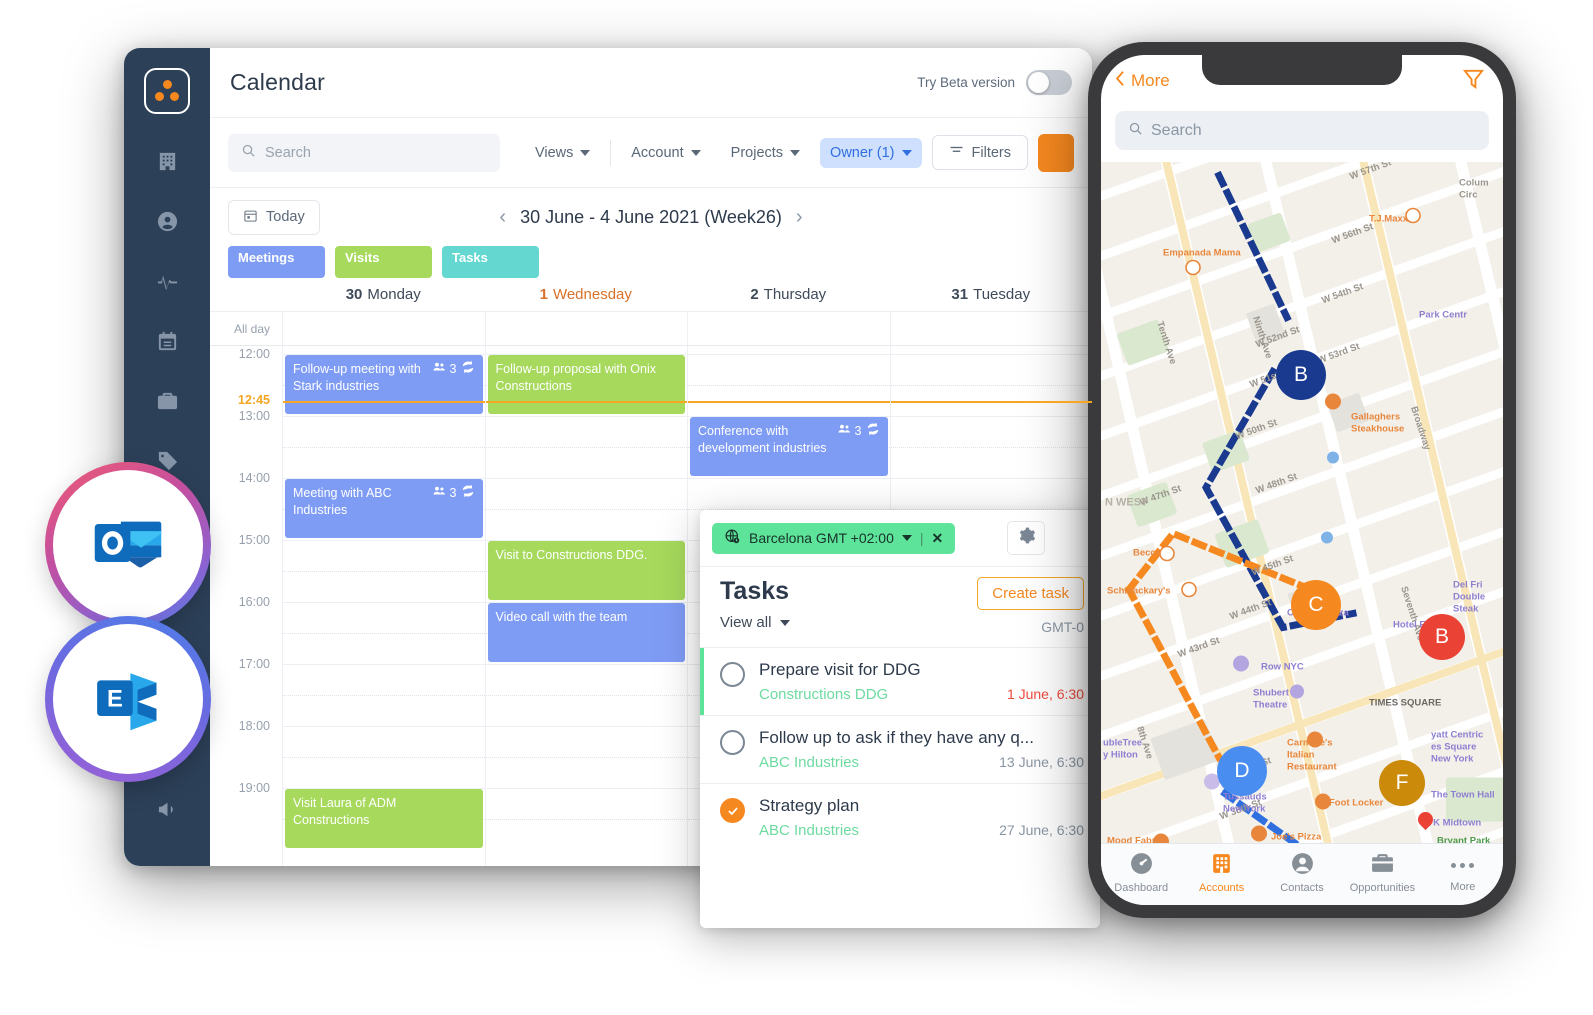 The height and width of the screenshot is (1015, 1593). I want to click on phone-filter-button, so click(1473, 81).